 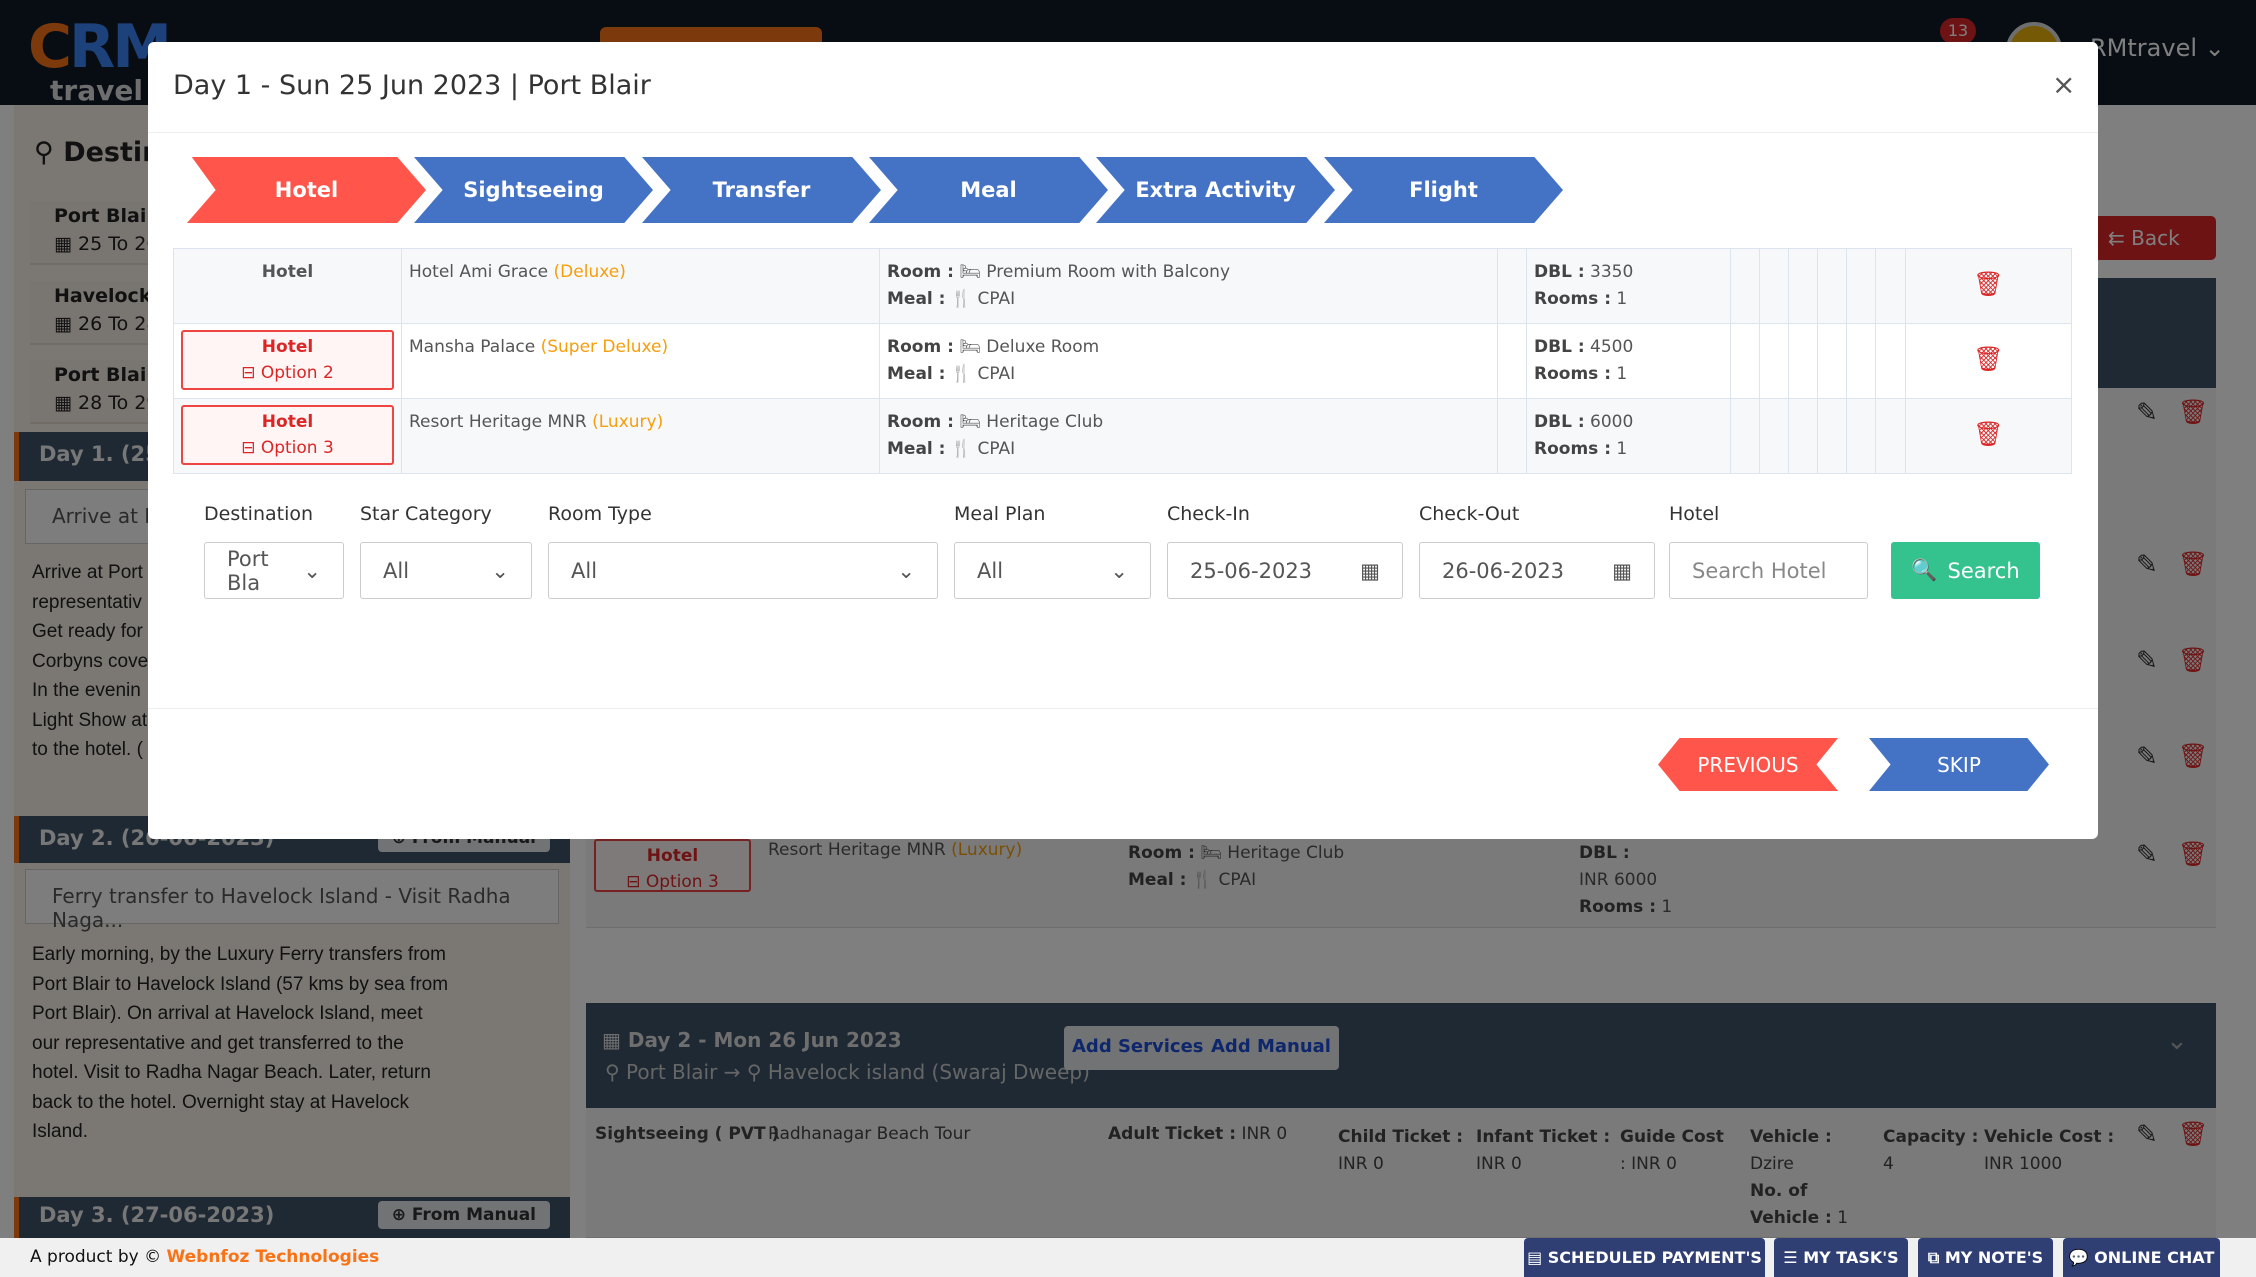 I want to click on search-button: 🔍 Search, so click(x=1965, y=570).